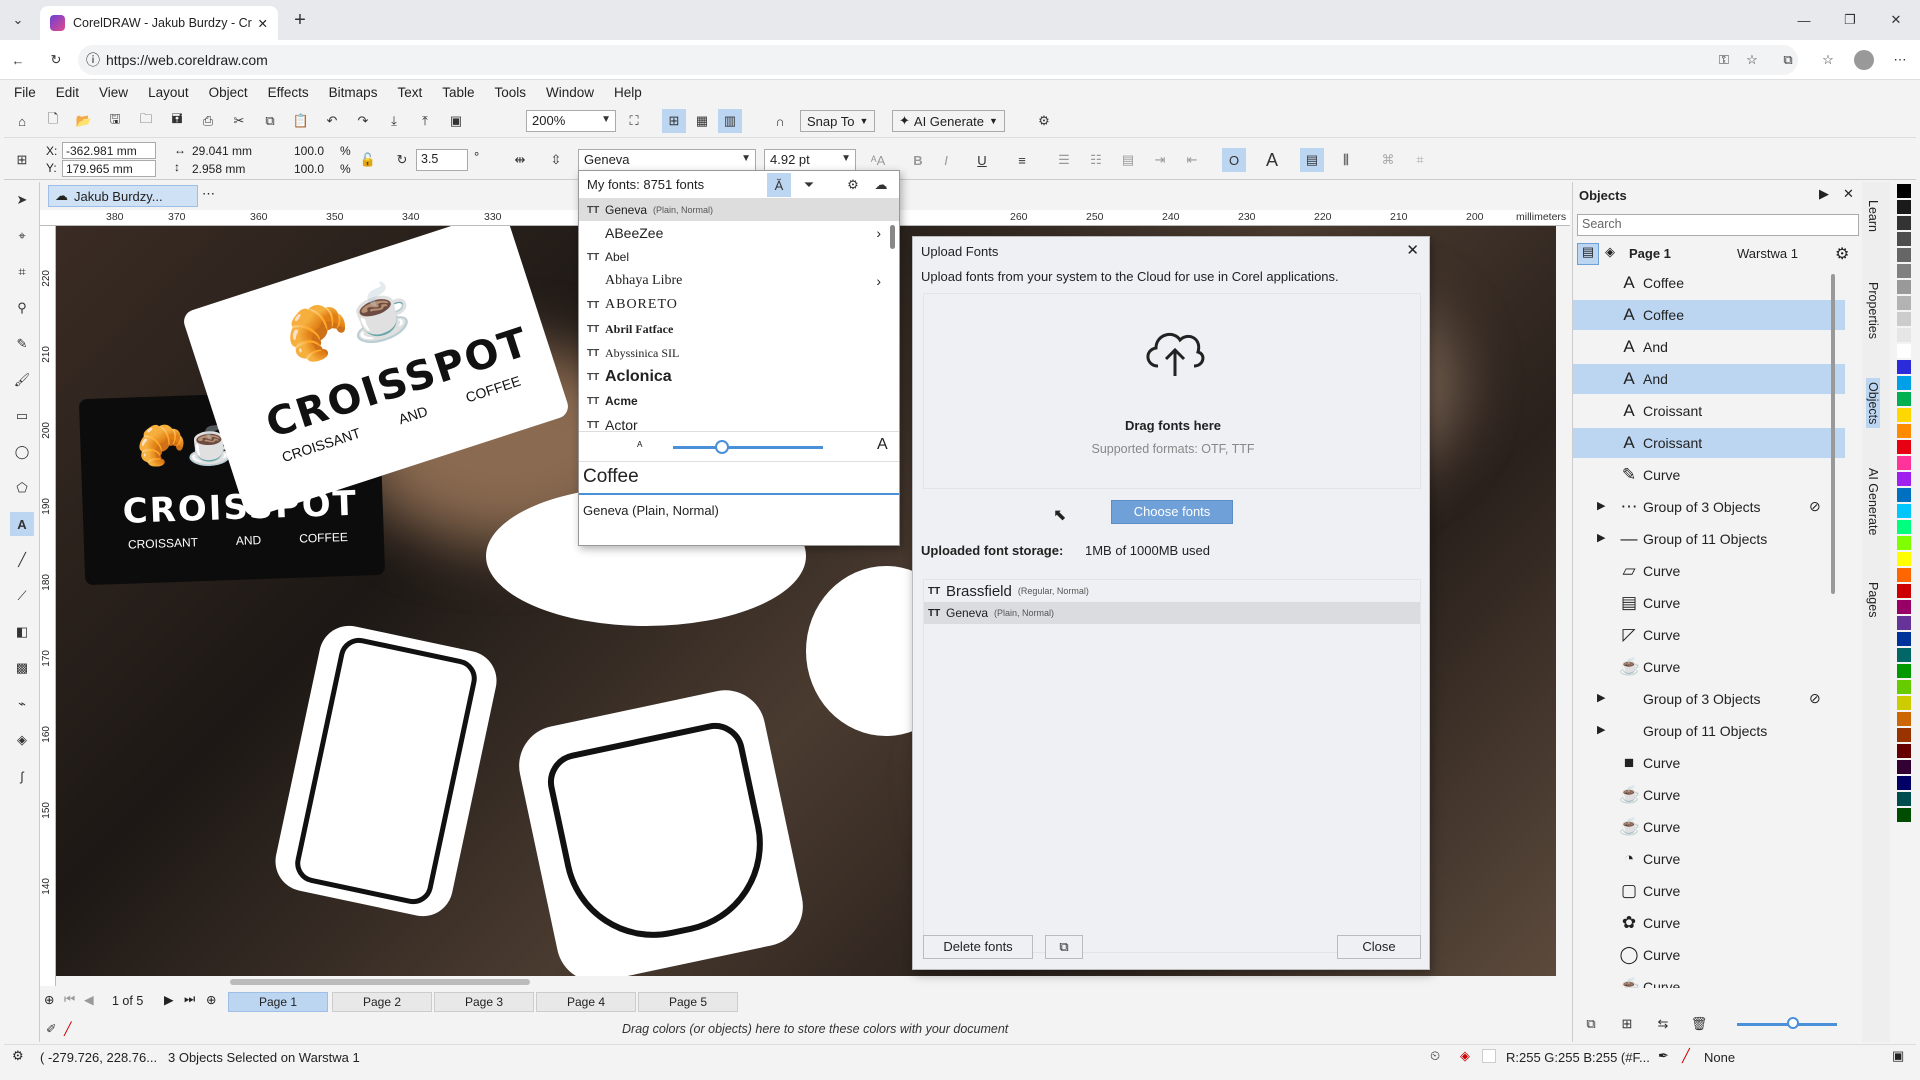 The width and height of the screenshot is (1920, 1080). What do you see at coordinates (556, 160) in the screenshot?
I see `mirror-vertical-icon: ⇳` at bounding box center [556, 160].